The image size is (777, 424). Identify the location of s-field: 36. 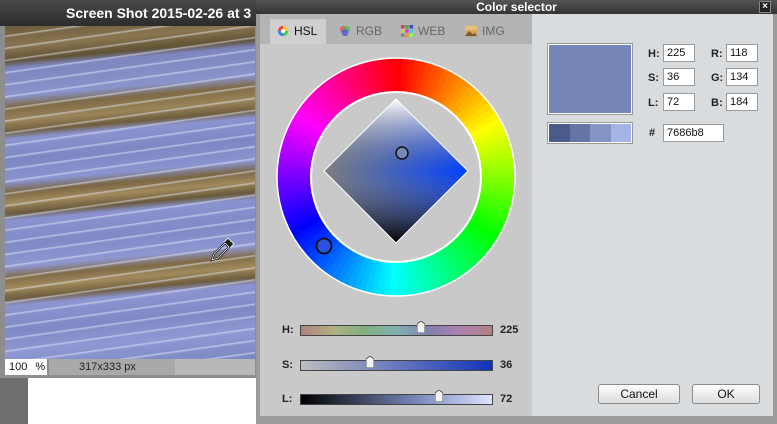
(679, 77).